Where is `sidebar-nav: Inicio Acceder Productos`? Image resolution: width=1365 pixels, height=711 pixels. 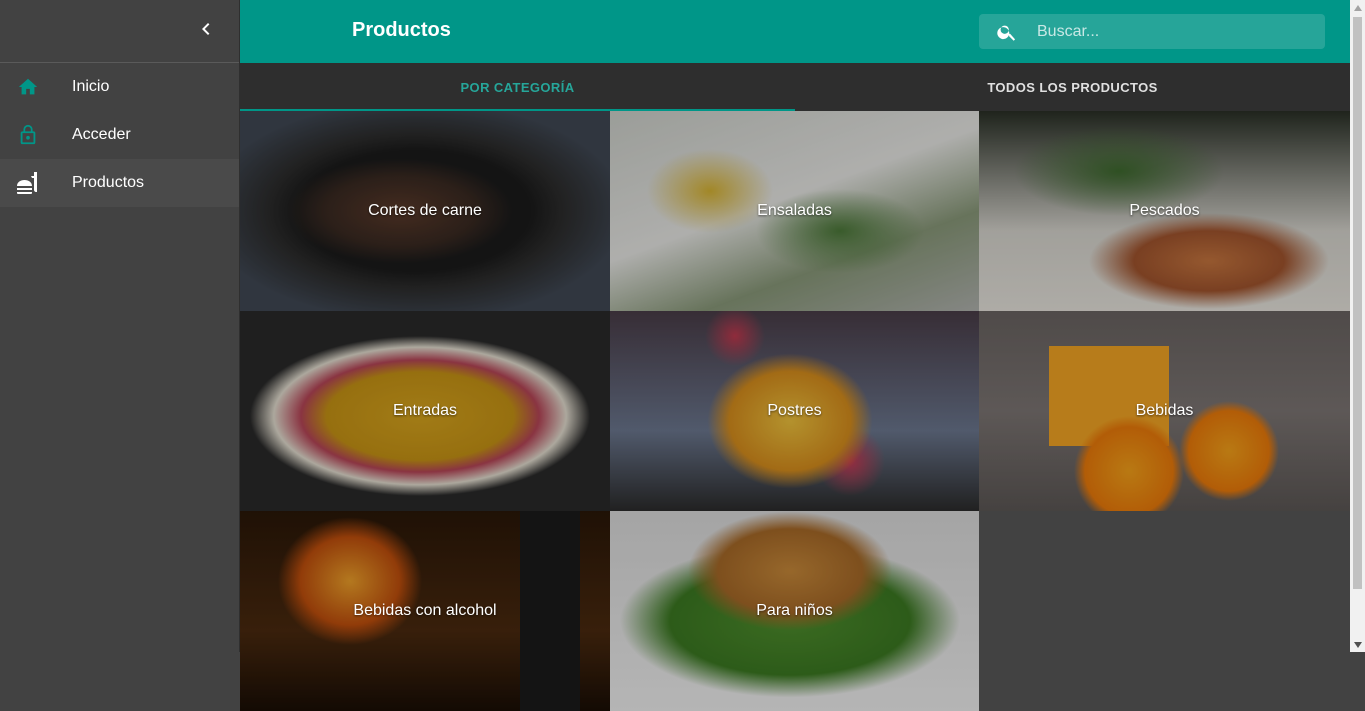 sidebar-nav: Inicio Acceder Productos is located at coordinates (119, 135).